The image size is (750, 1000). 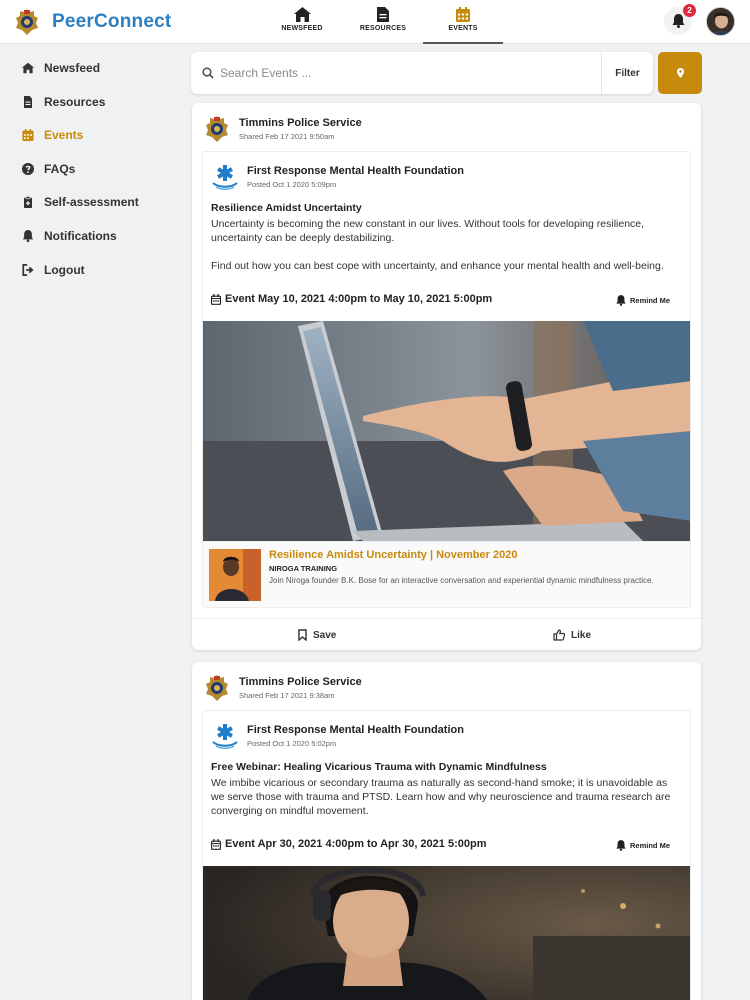 I want to click on link-source: NIROGA TRAINING, so click(x=303, y=568).